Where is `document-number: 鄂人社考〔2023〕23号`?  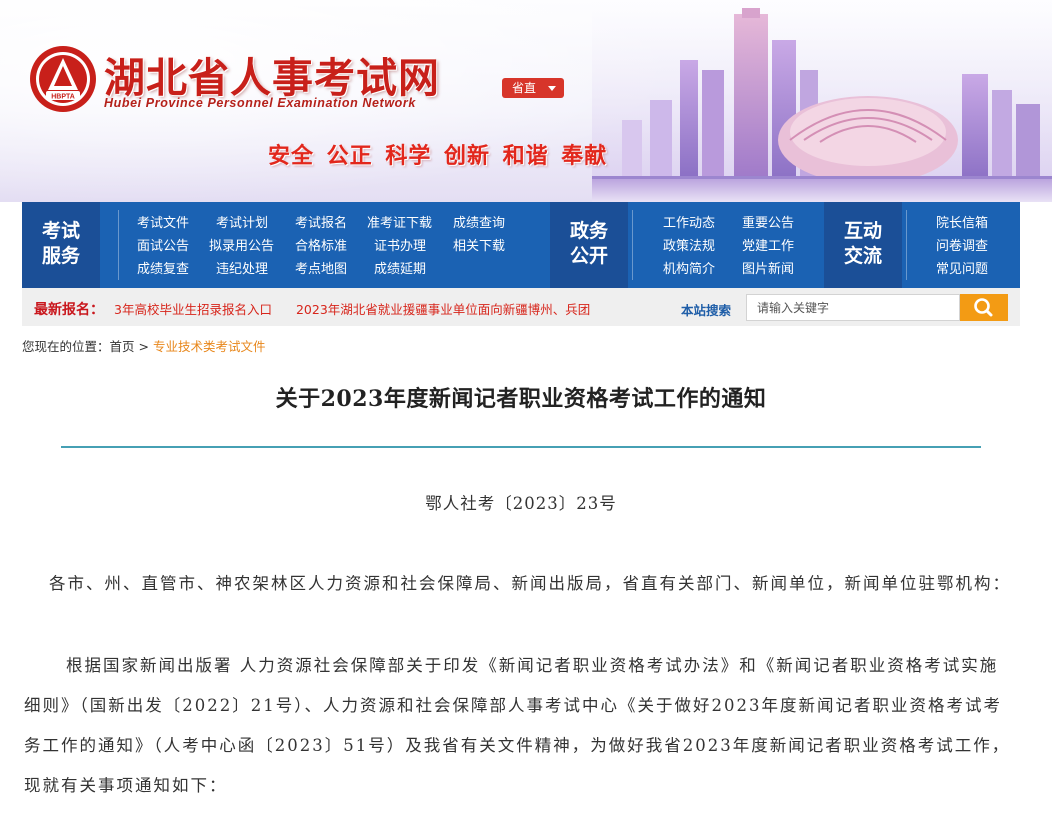
document-number: 鄂人社考〔2023〕23号 is located at coordinates (521, 503).